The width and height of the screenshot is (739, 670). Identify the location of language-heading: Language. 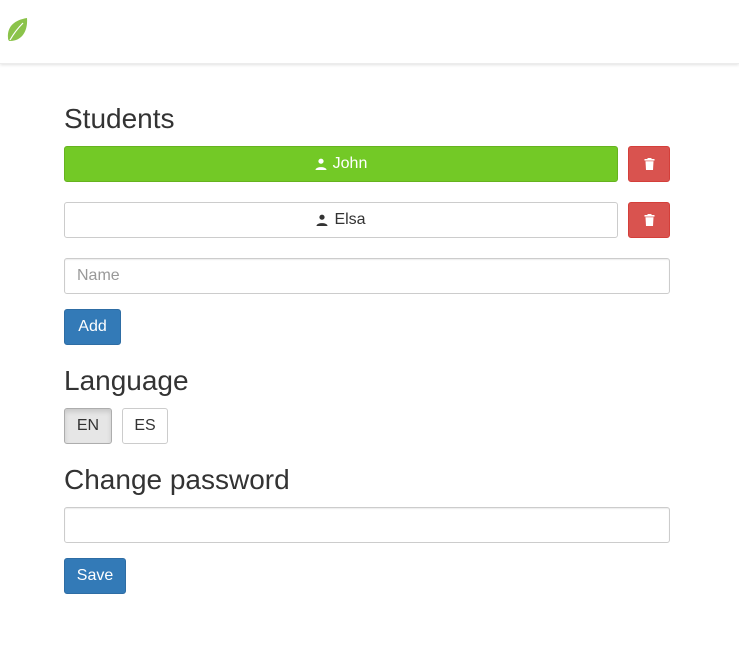
(126, 380).